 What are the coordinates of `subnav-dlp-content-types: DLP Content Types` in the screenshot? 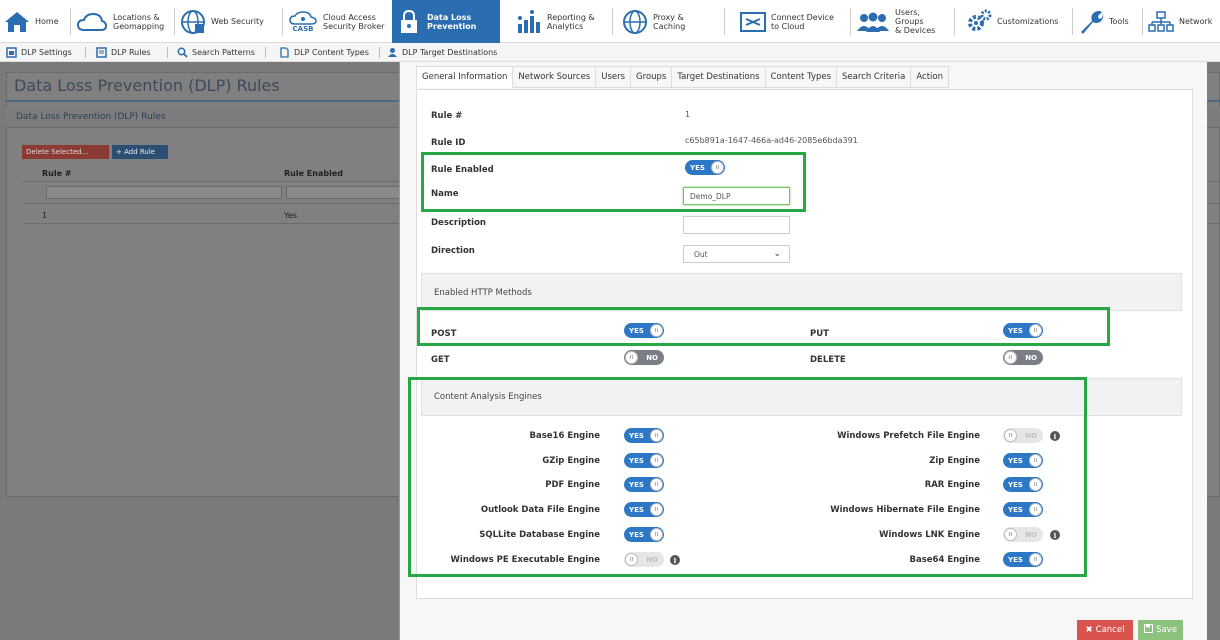 It's located at (324, 52).